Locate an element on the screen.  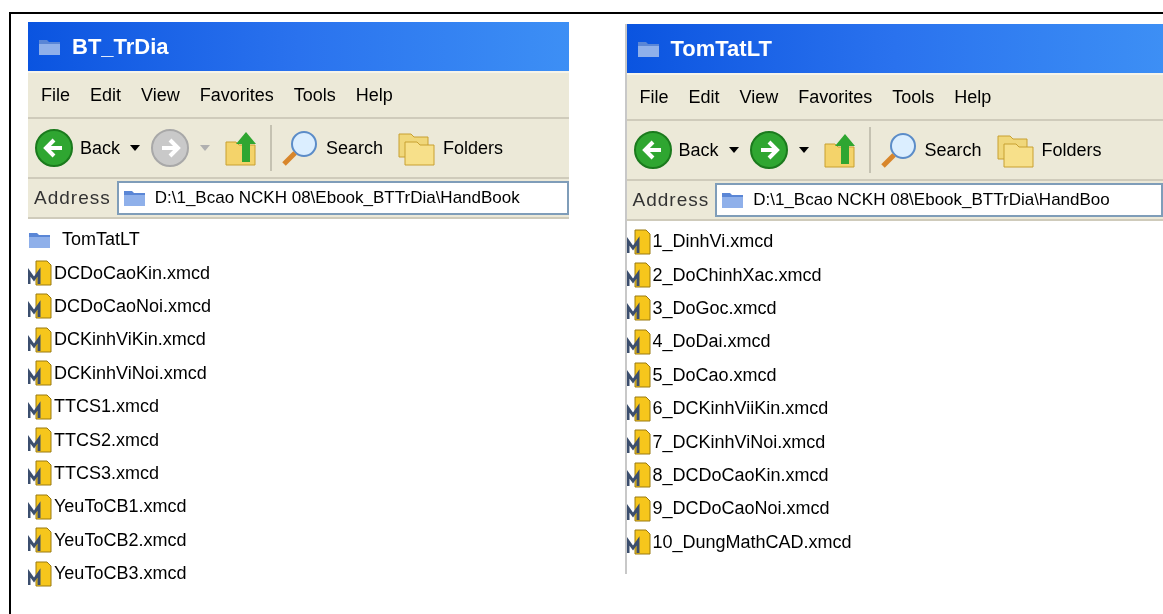
file-name: 8_DCDoCaoKin.xmcd is located at coordinates (740, 475).